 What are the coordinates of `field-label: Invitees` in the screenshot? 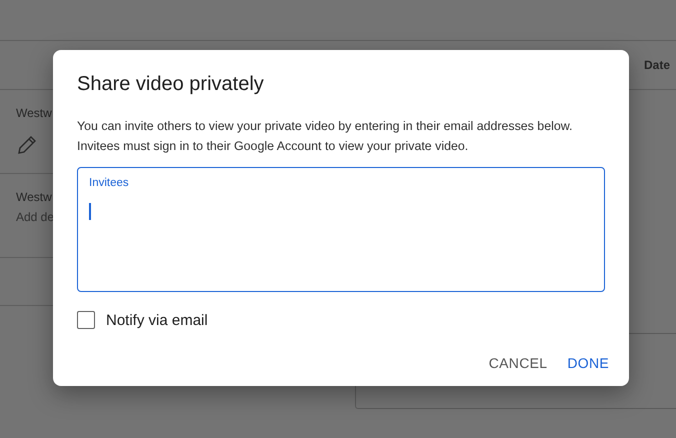 It's located at (109, 183).